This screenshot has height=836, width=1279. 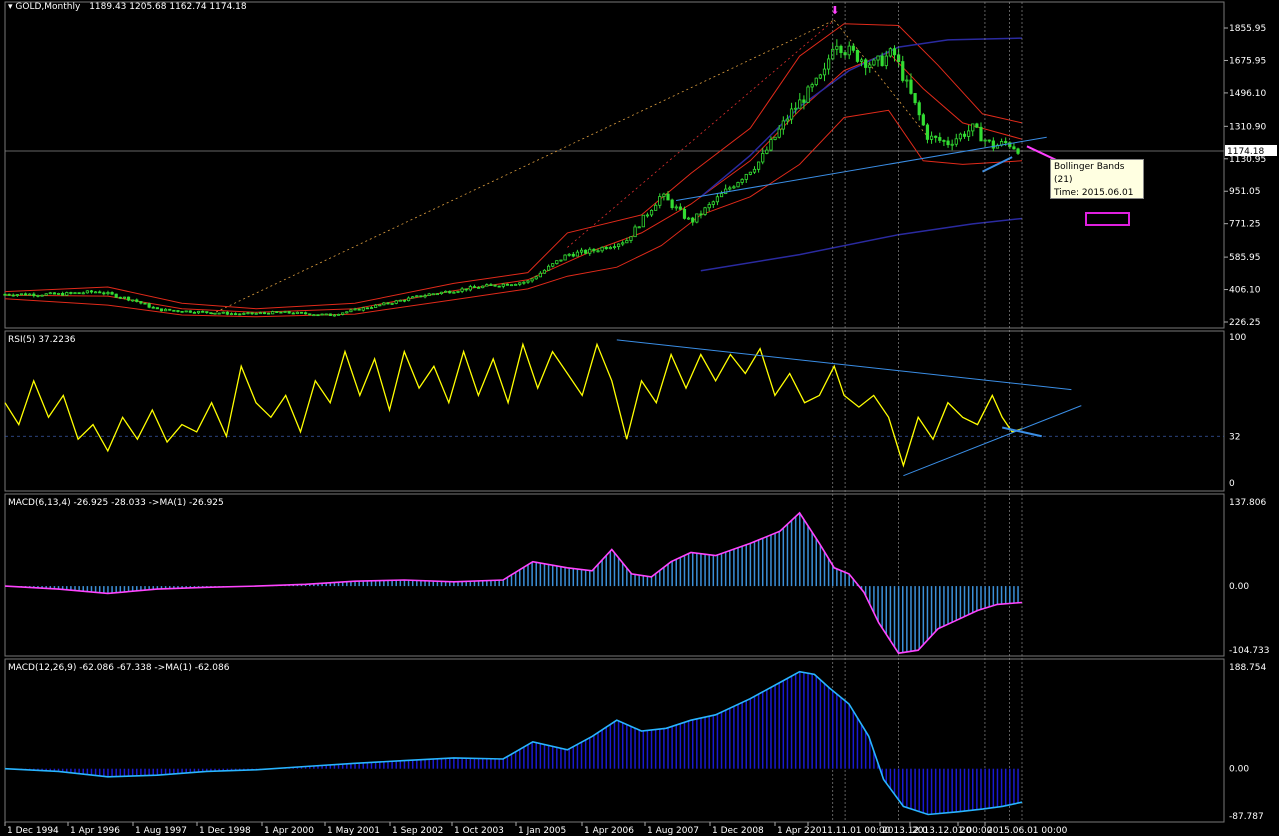 I want to click on x-tick-label: 2013.12.01 00:00, so click(x=952, y=831).